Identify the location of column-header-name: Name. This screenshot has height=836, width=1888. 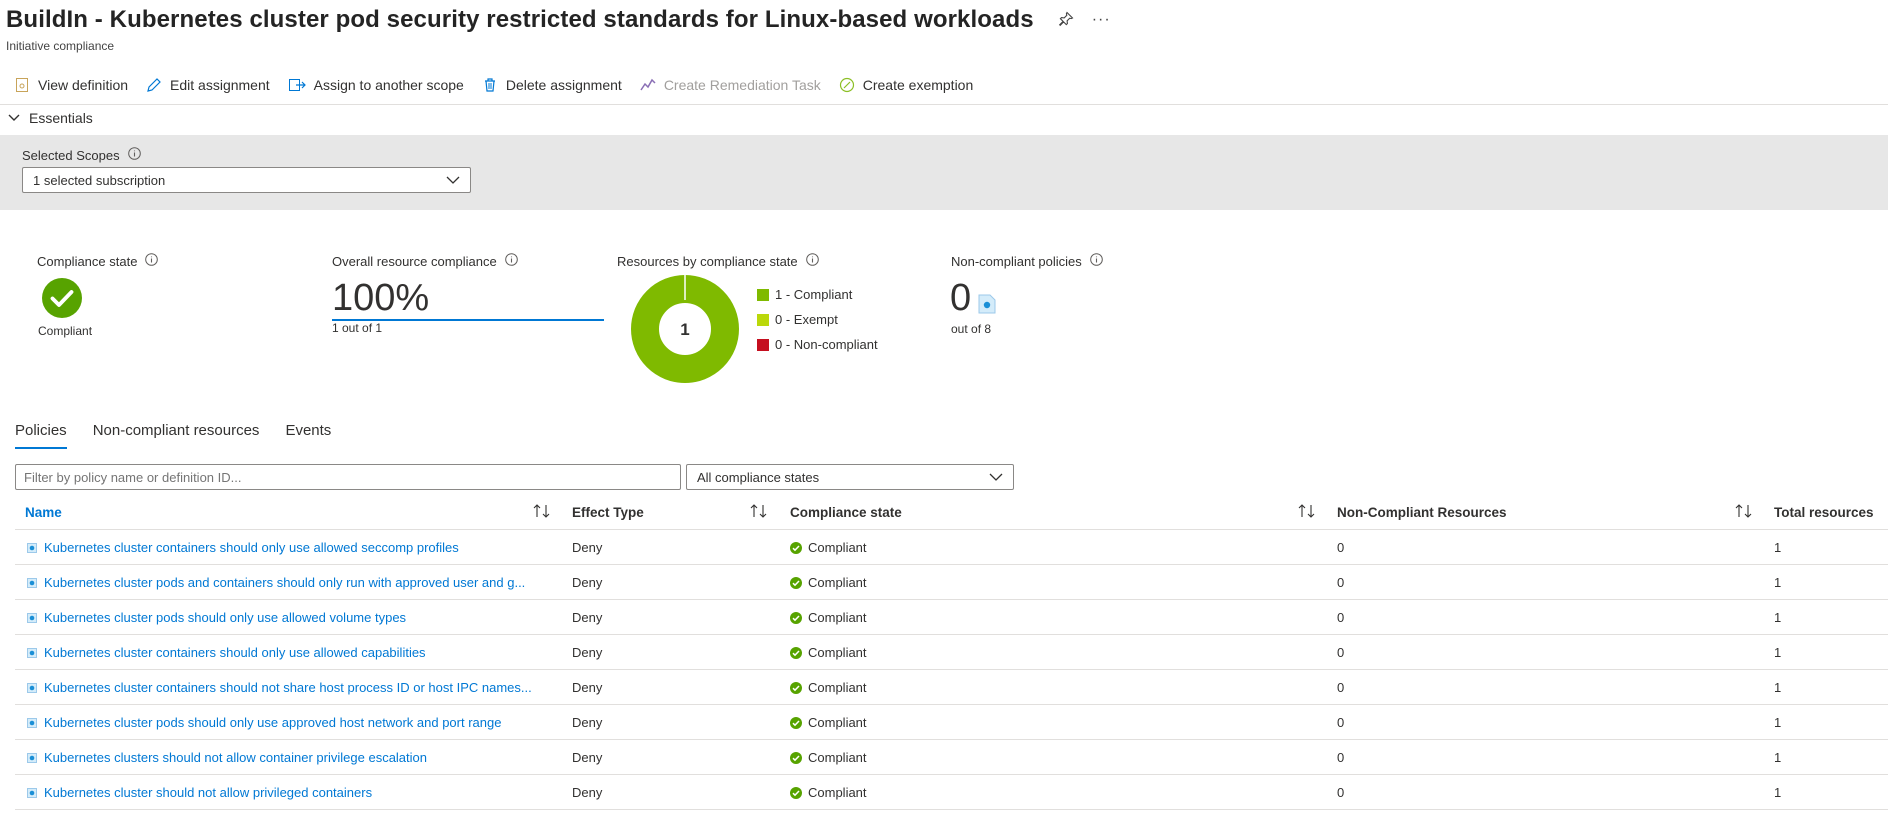
(43, 512).